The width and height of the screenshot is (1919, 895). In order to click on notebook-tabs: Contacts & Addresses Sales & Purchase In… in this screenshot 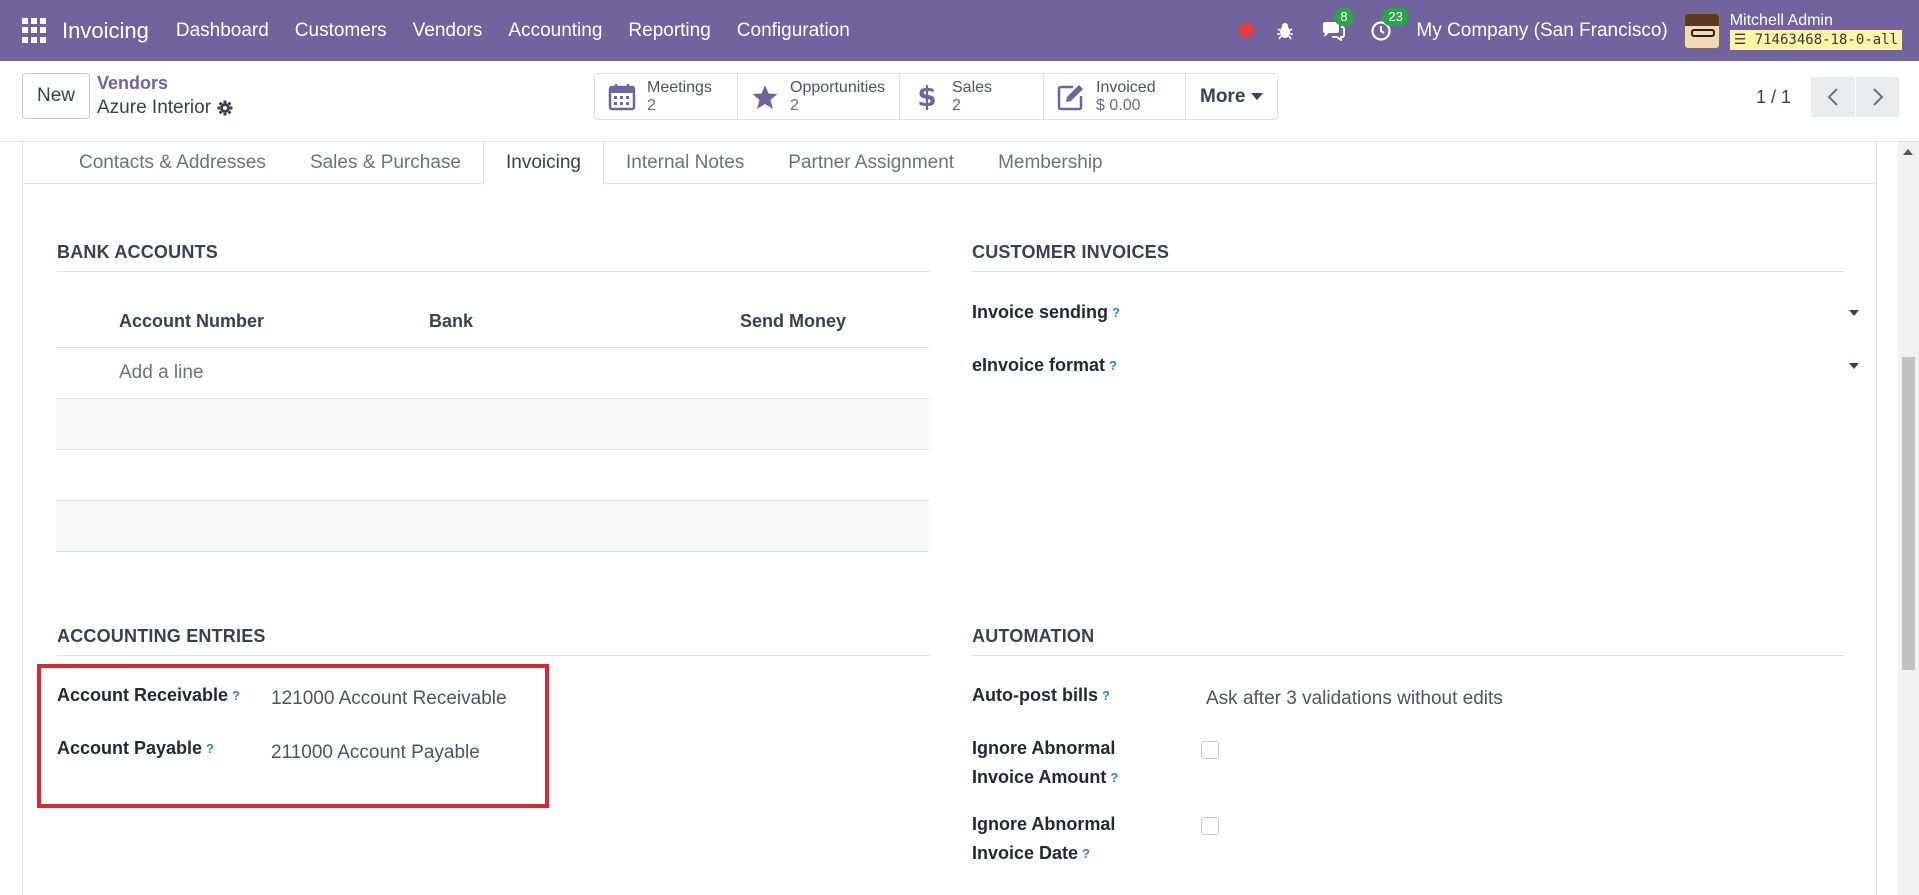, I will do `click(950, 163)`.